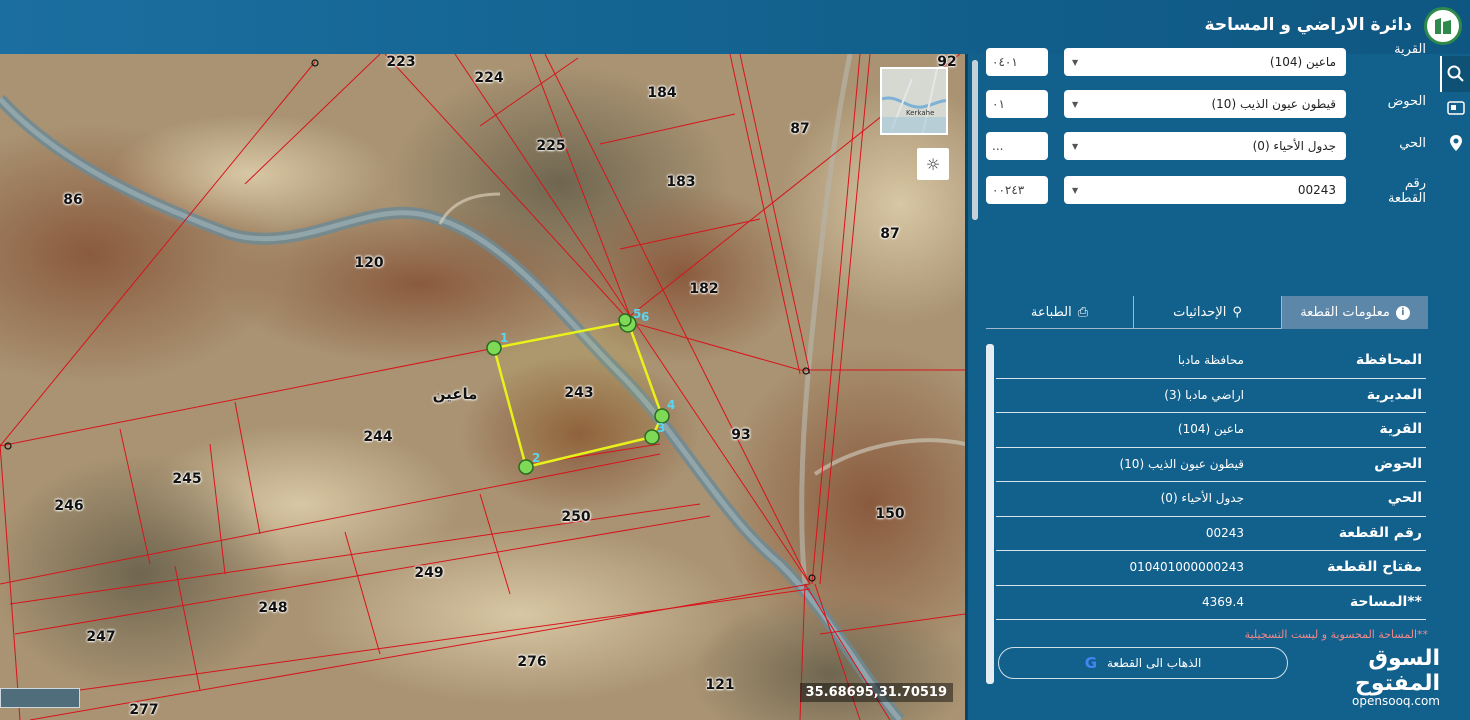 This screenshot has height=720, width=1470. I want to click on scale-bar, so click(40, 698).